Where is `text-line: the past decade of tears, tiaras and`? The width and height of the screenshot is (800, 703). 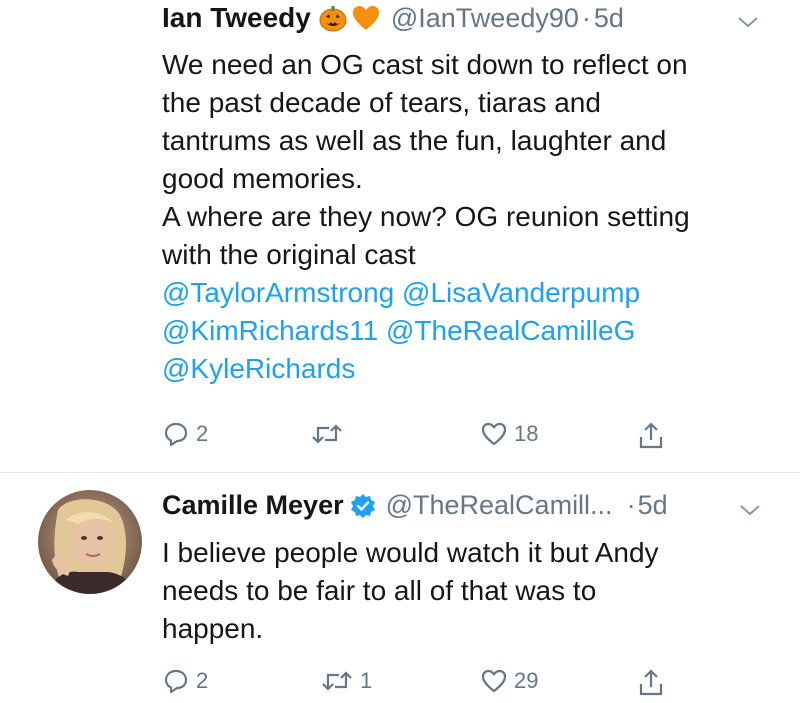 text-line: the past decade of tears, tiaras and is located at coordinates (381, 102).